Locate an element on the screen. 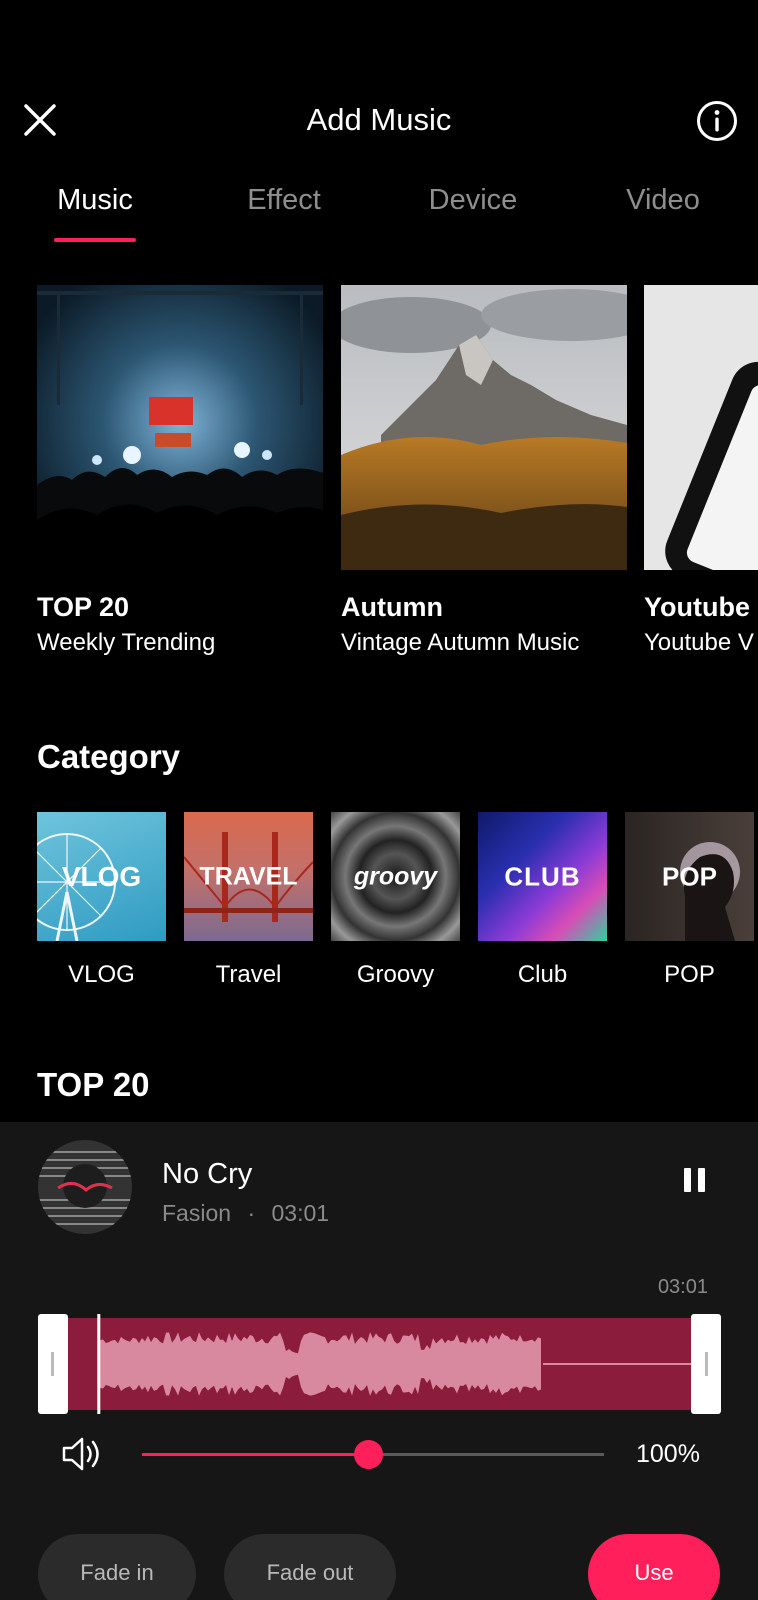 Image resolution: width=758 pixels, height=1600 pixels. tab-bar: Music Effect Device Video is located at coordinates (379, 214).